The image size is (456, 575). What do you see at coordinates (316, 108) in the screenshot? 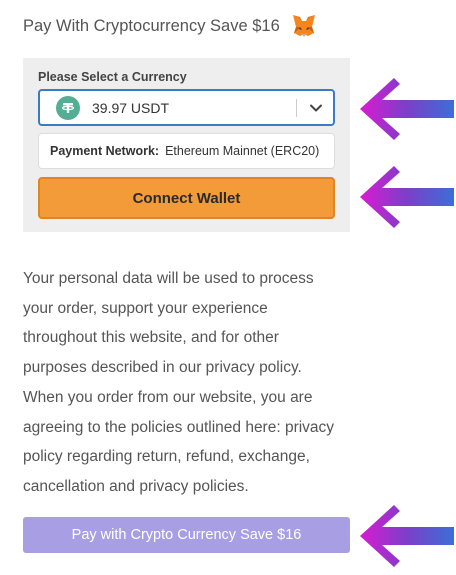
I see `chevron-down-icon` at bounding box center [316, 108].